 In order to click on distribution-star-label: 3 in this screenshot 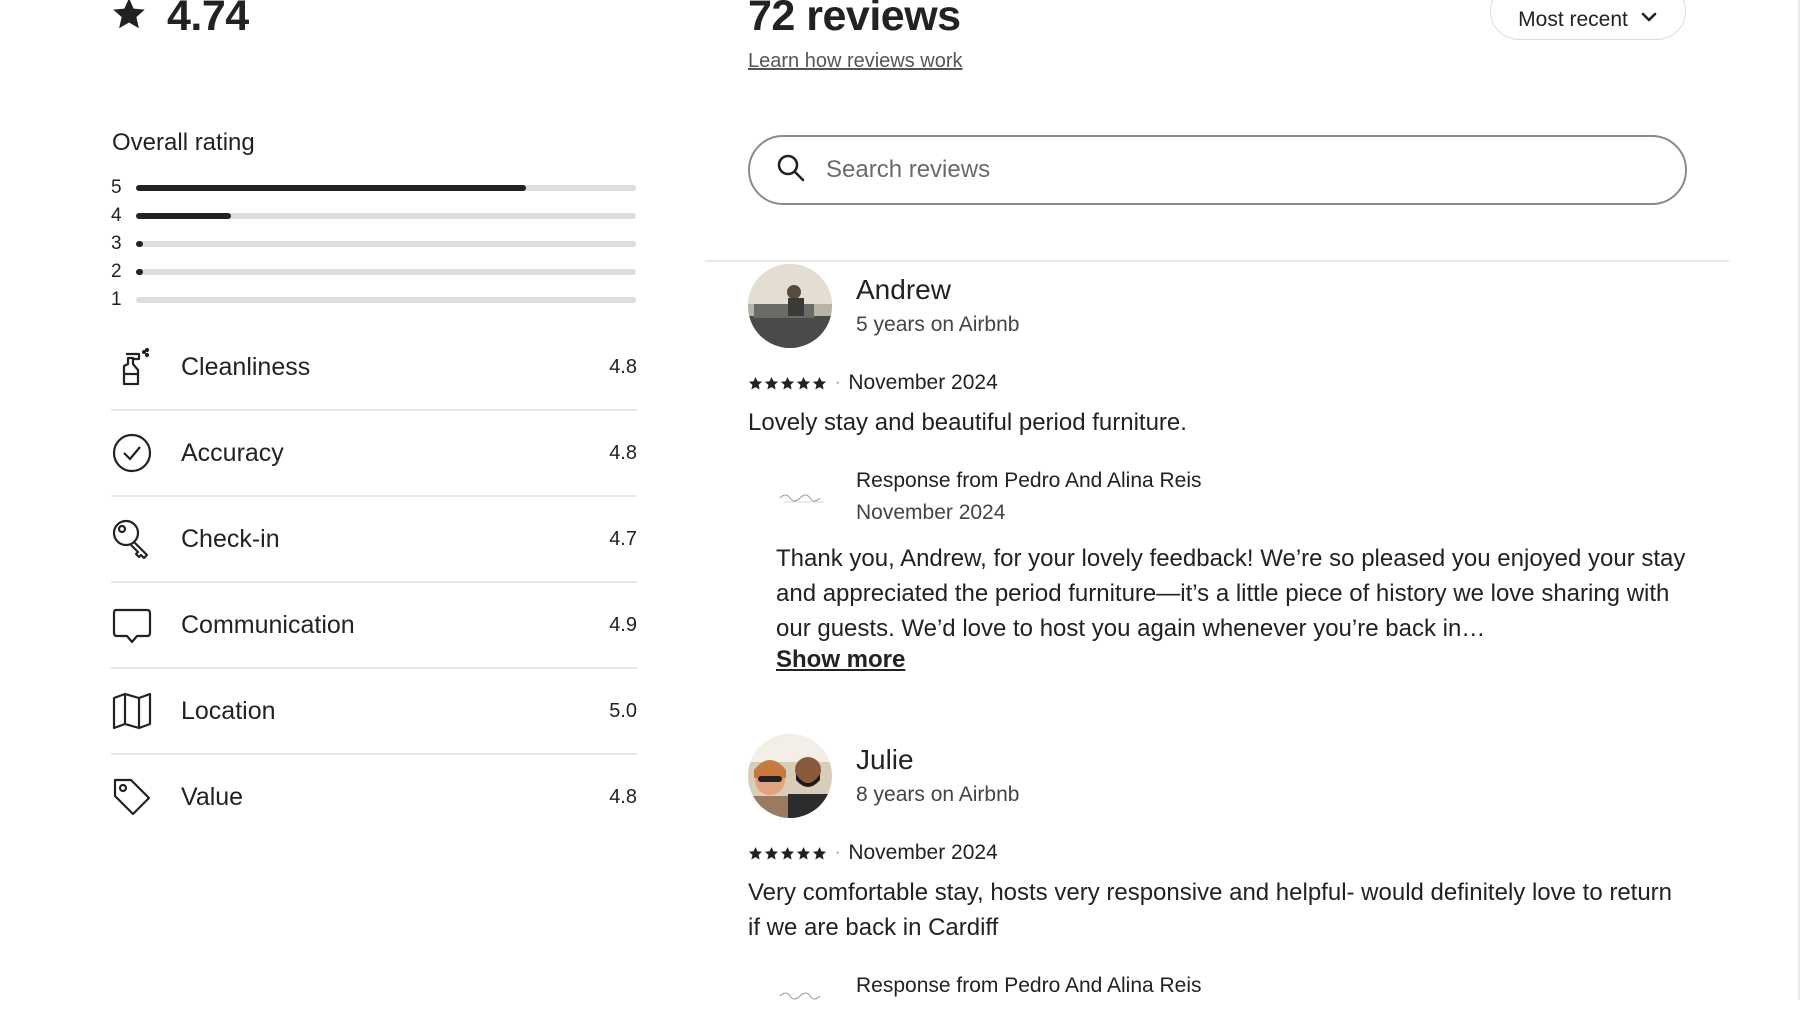, I will do `click(116, 243)`.